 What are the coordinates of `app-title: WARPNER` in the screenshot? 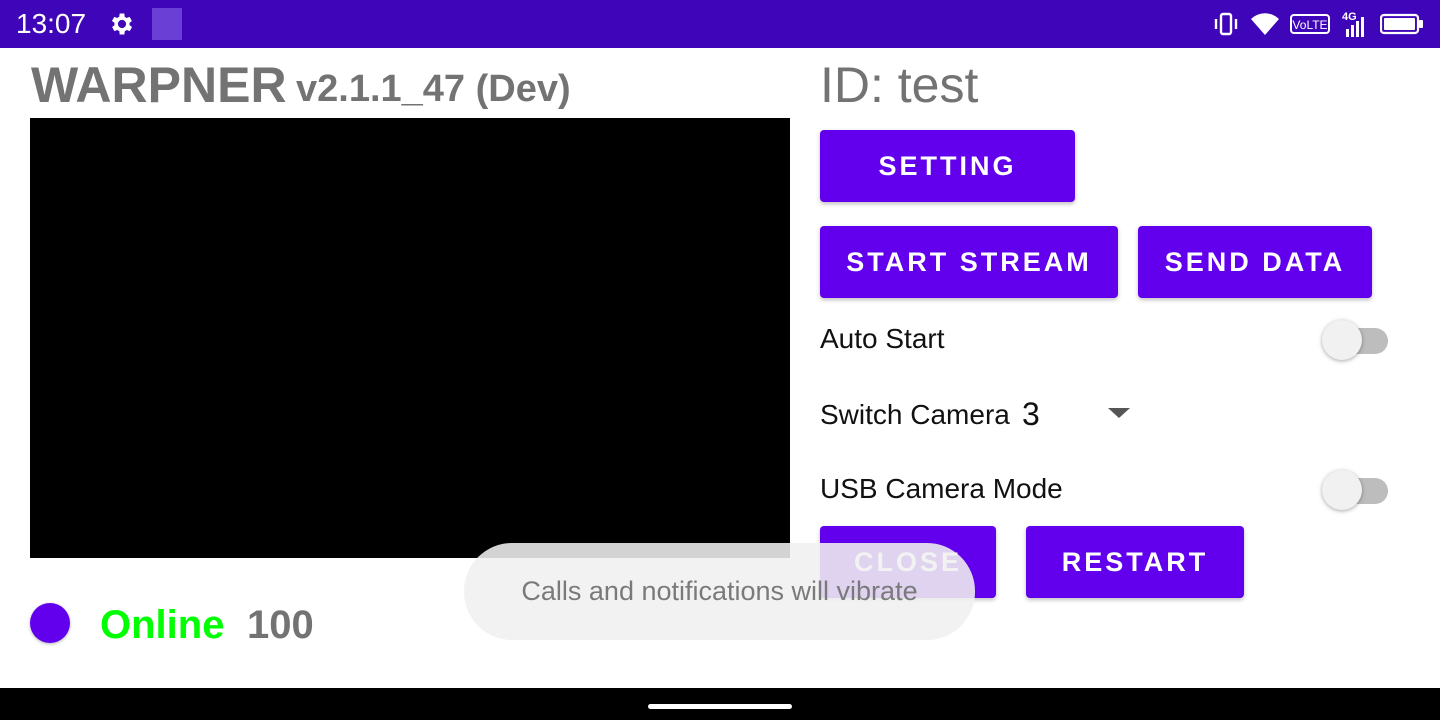 It's located at (159, 85).